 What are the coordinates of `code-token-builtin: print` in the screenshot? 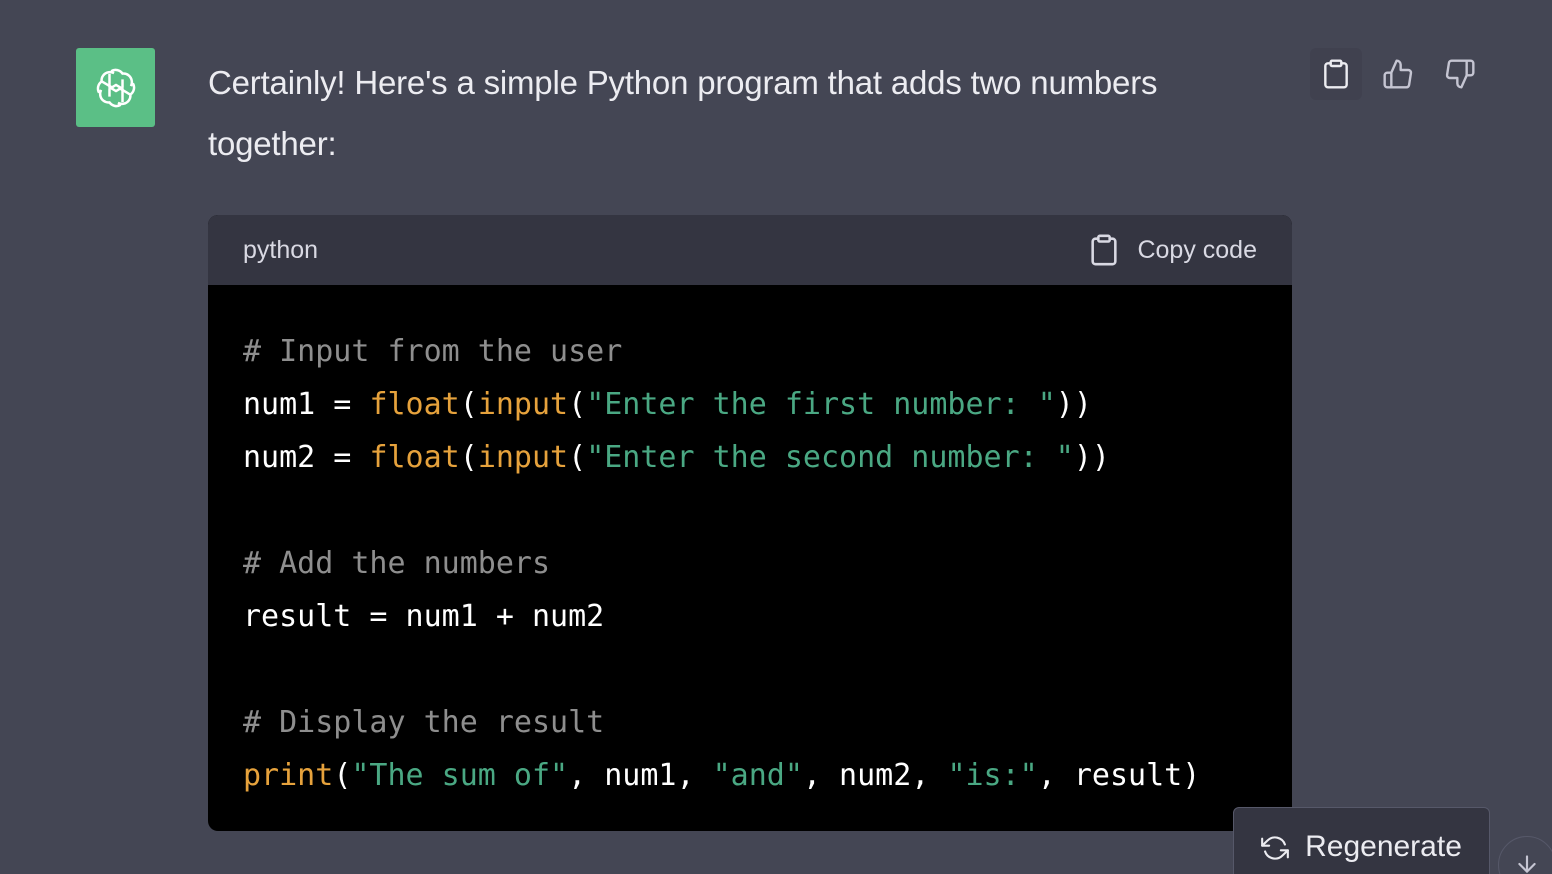 It's located at (288, 775).